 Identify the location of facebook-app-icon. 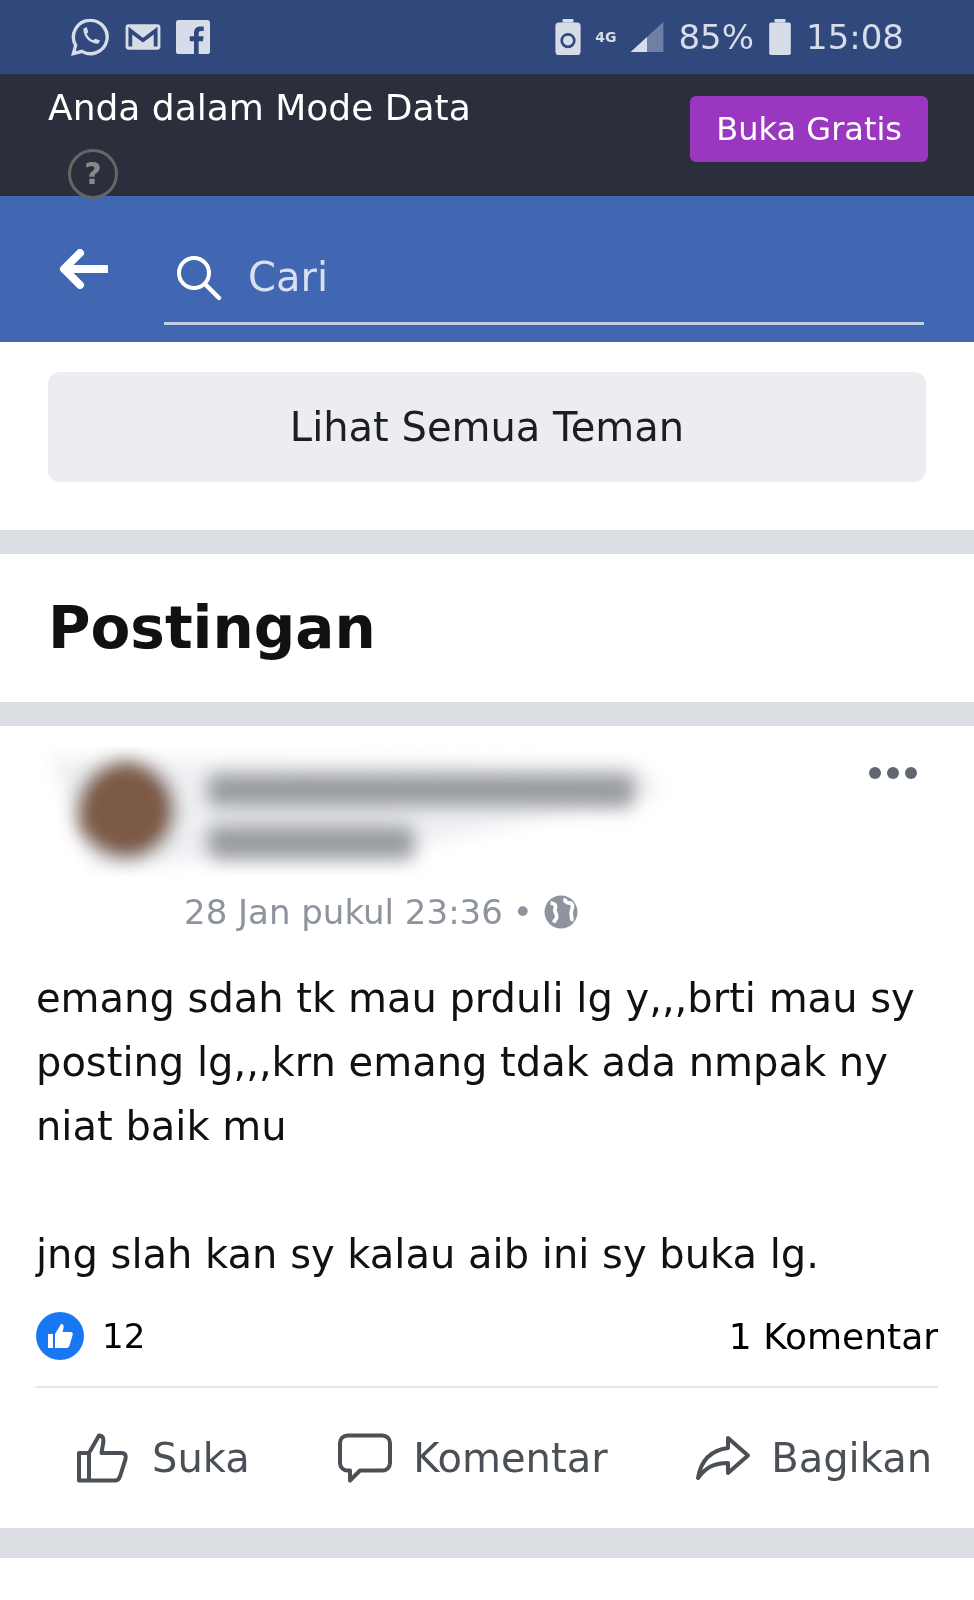
(193, 37).